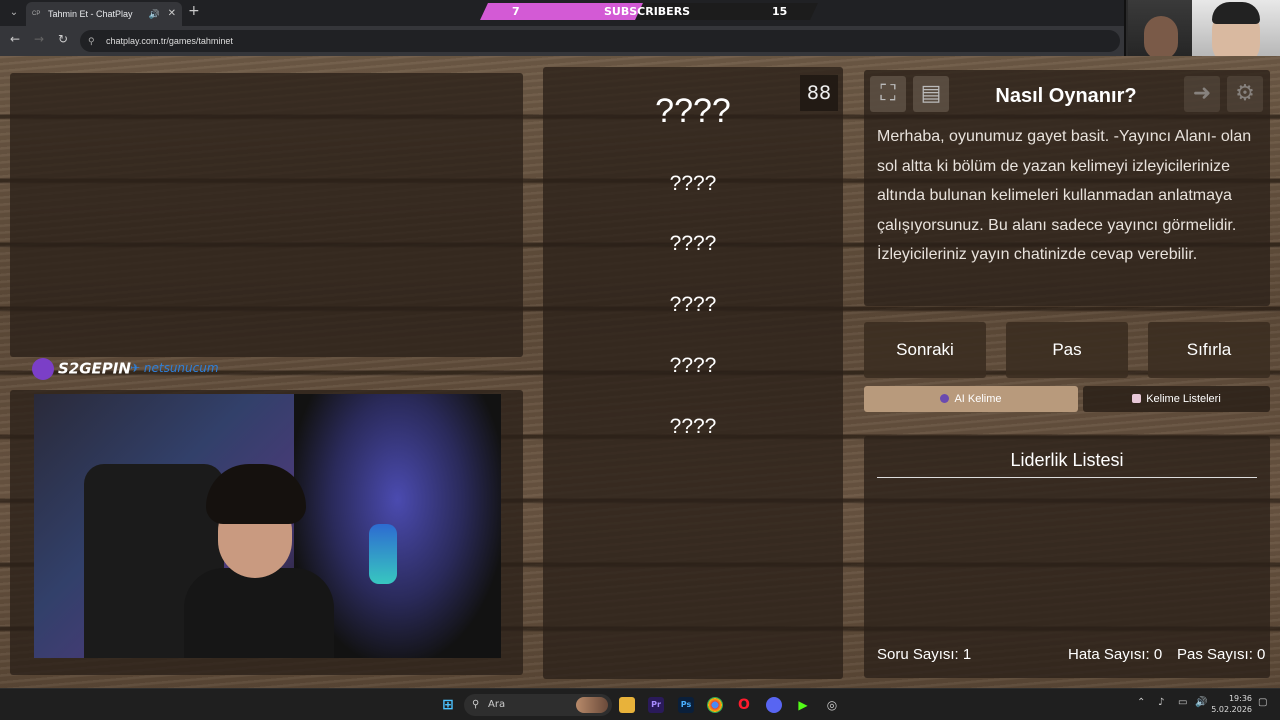 This screenshot has width=1280, height=720. What do you see at coordinates (15, 39) in the screenshot?
I see `back-icon: ←` at bounding box center [15, 39].